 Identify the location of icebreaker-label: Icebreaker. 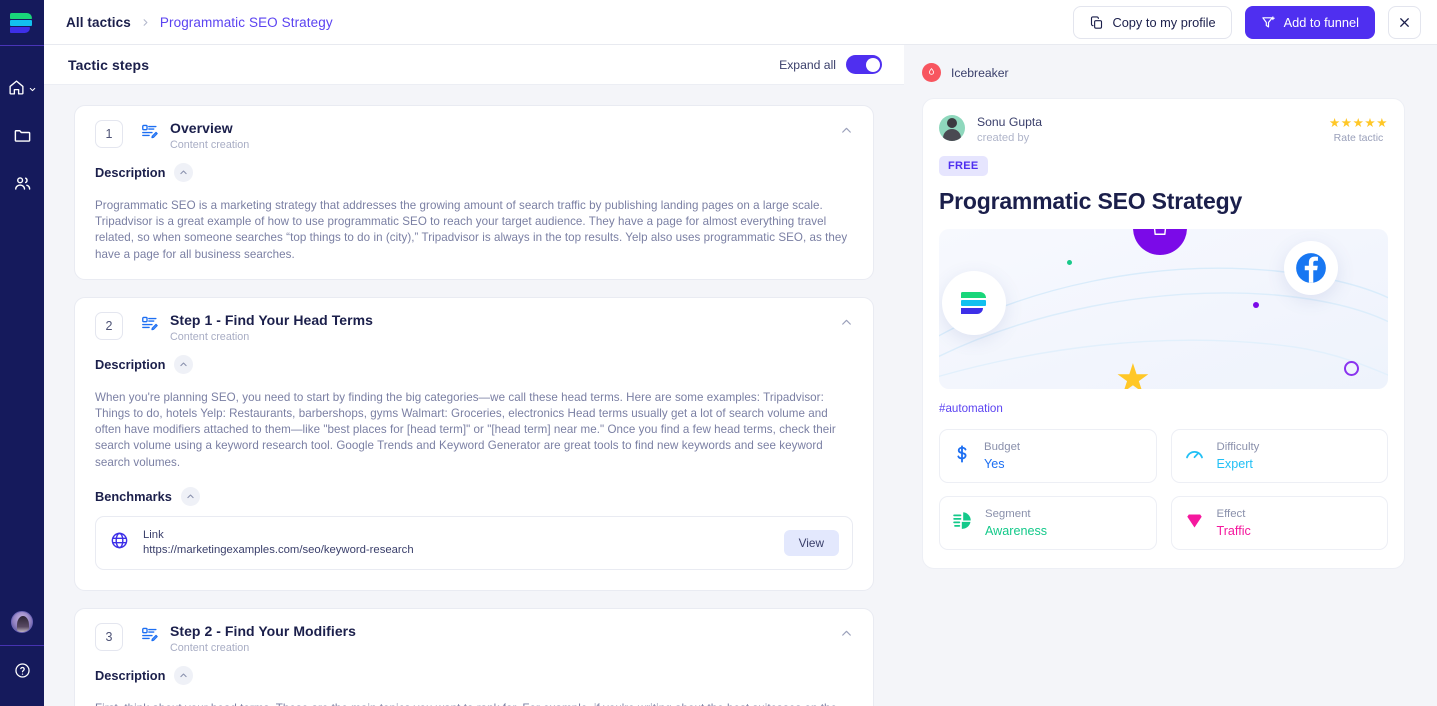
(980, 72).